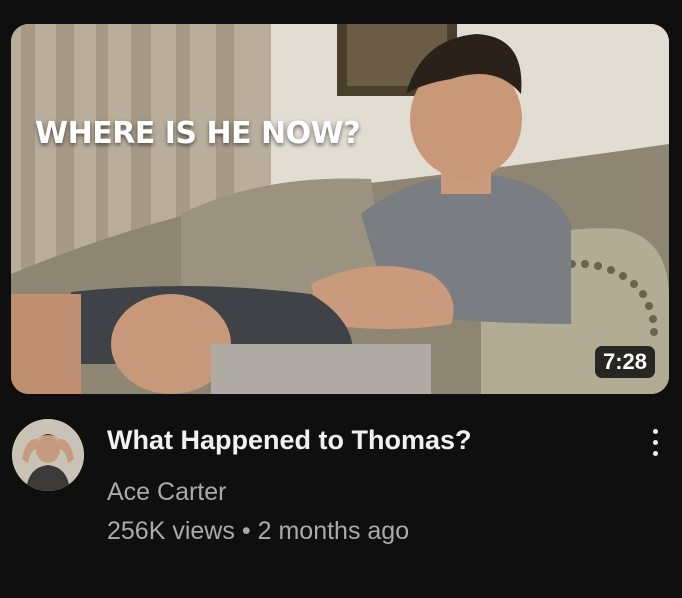 Image resolution: width=682 pixels, height=598 pixels. Describe the element at coordinates (166, 492) in the screenshot. I see `channel-name: Ace Carter` at that location.